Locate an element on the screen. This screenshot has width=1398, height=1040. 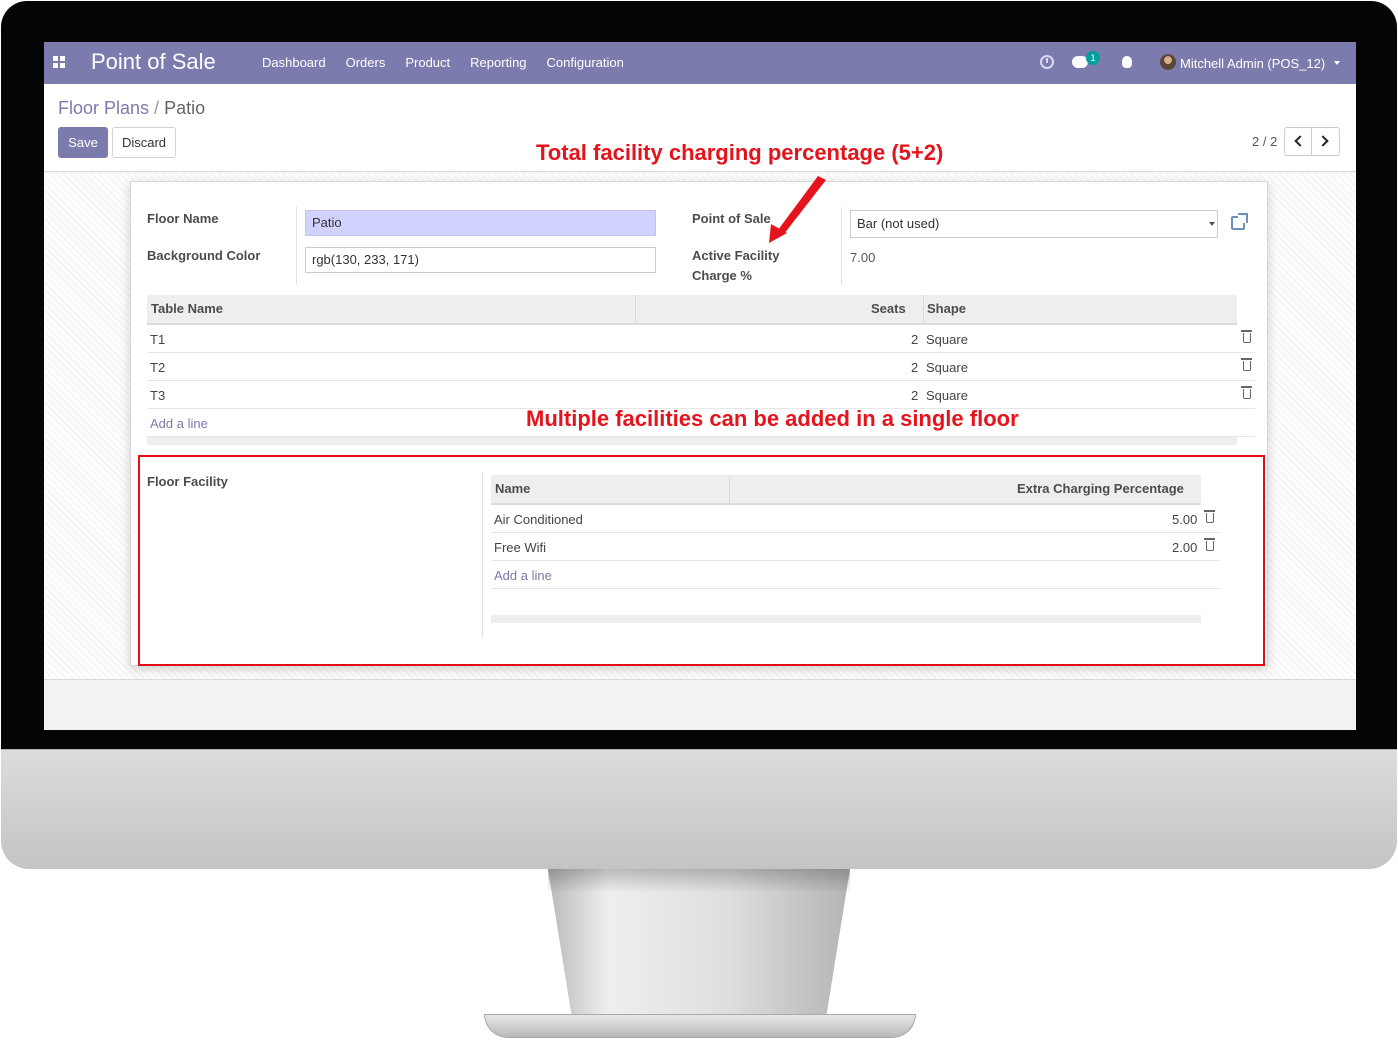
breadcrumb-floor-plans: Floor Plans is located at coordinates (103, 108).